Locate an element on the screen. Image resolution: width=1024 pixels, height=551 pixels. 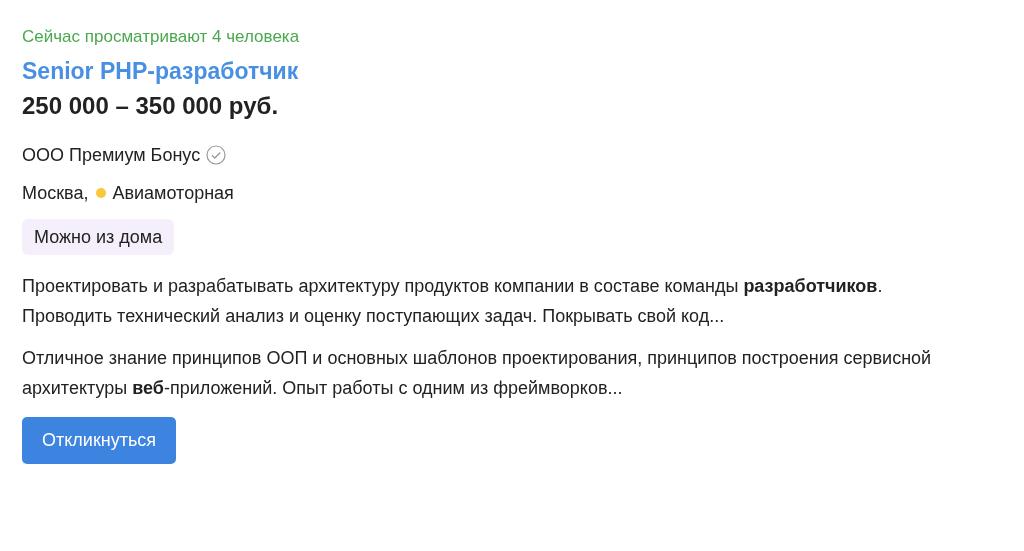
viewers-count: Сейчас просматривают 4 человека is located at coordinates (161, 37).